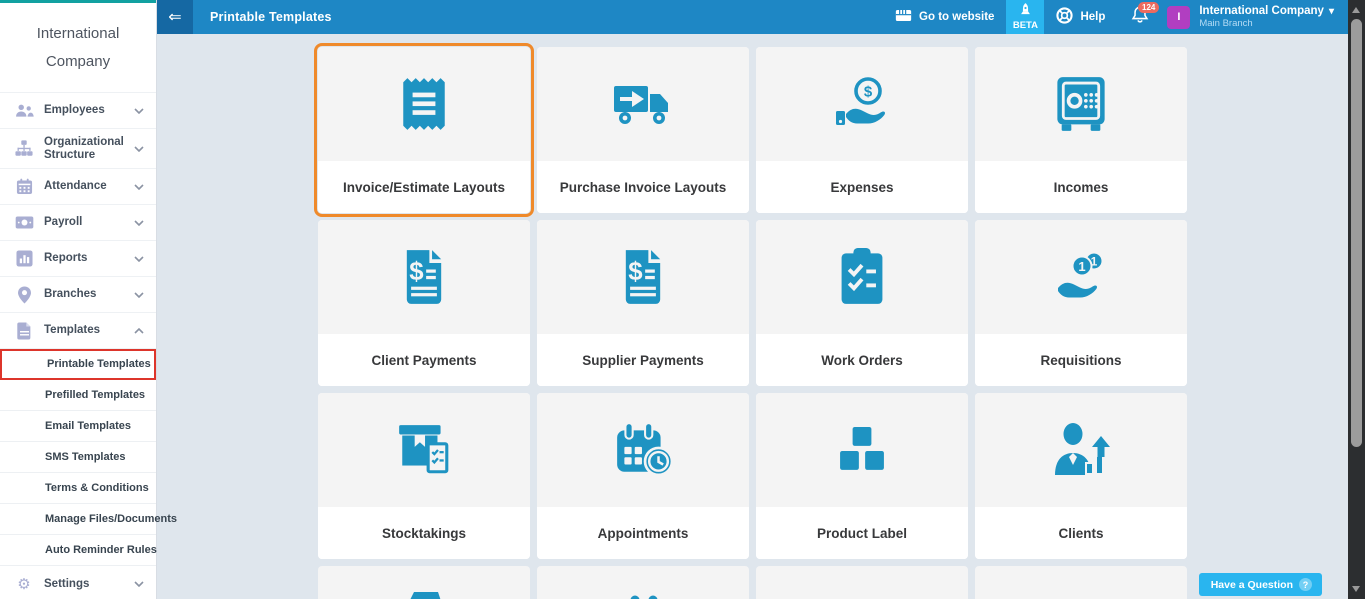 This screenshot has width=1365, height=599. Describe the element at coordinates (424, 130) in the screenshot. I see `tile-invoice-estimate-layouts: Invoice/Estimate Layouts` at that location.